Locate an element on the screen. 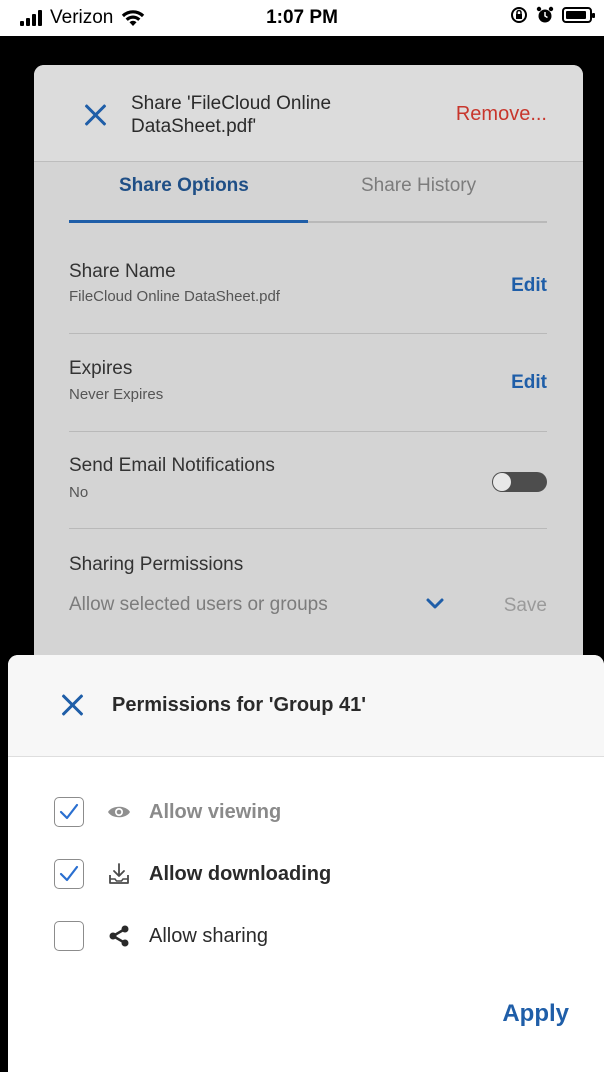 The height and width of the screenshot is (1072, 604). email-notifications-label: Send Email Notifications is located at coordinates (172, 465).